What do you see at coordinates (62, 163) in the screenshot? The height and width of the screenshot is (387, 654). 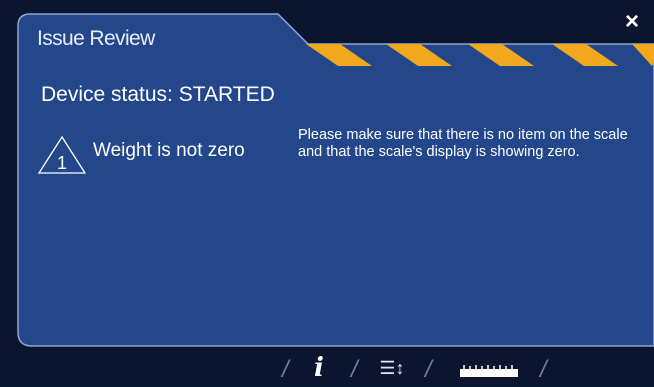 I see `issue-number: 1` at bounding box center [62, 163].